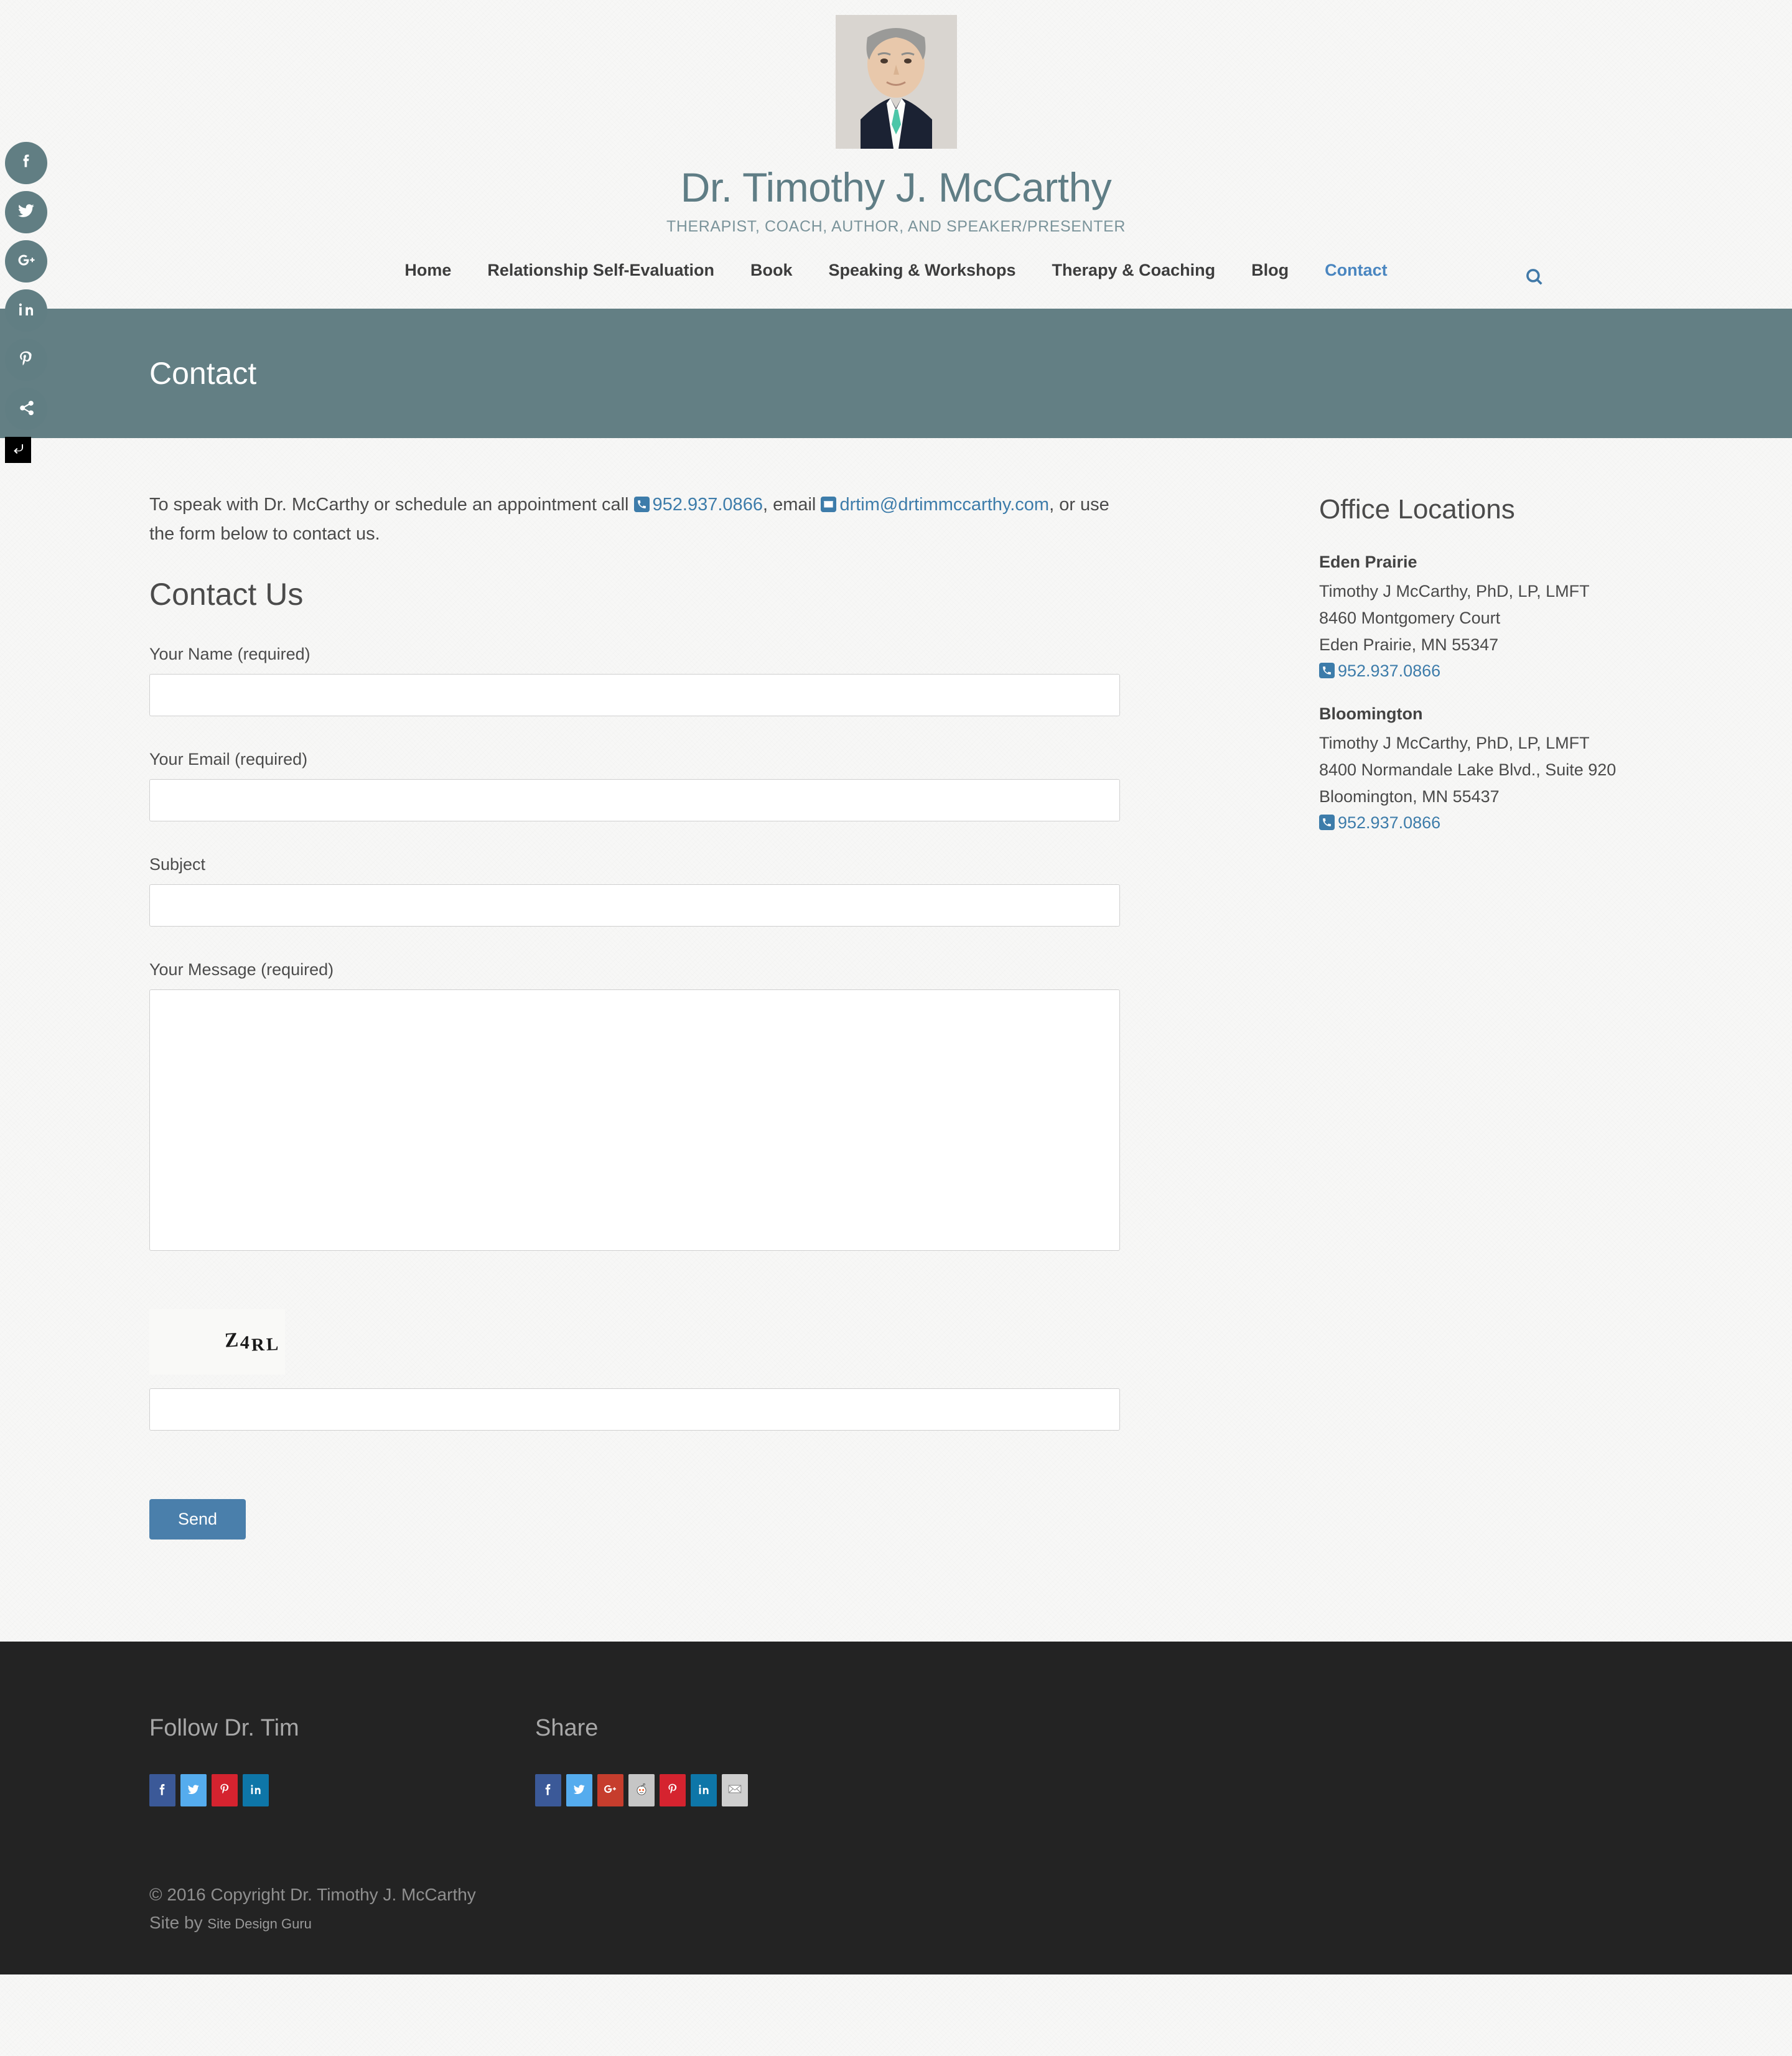  Describe the element at coordinates (815, 1761) in the screenshot. I see `footer-share-column: Share` at that location.